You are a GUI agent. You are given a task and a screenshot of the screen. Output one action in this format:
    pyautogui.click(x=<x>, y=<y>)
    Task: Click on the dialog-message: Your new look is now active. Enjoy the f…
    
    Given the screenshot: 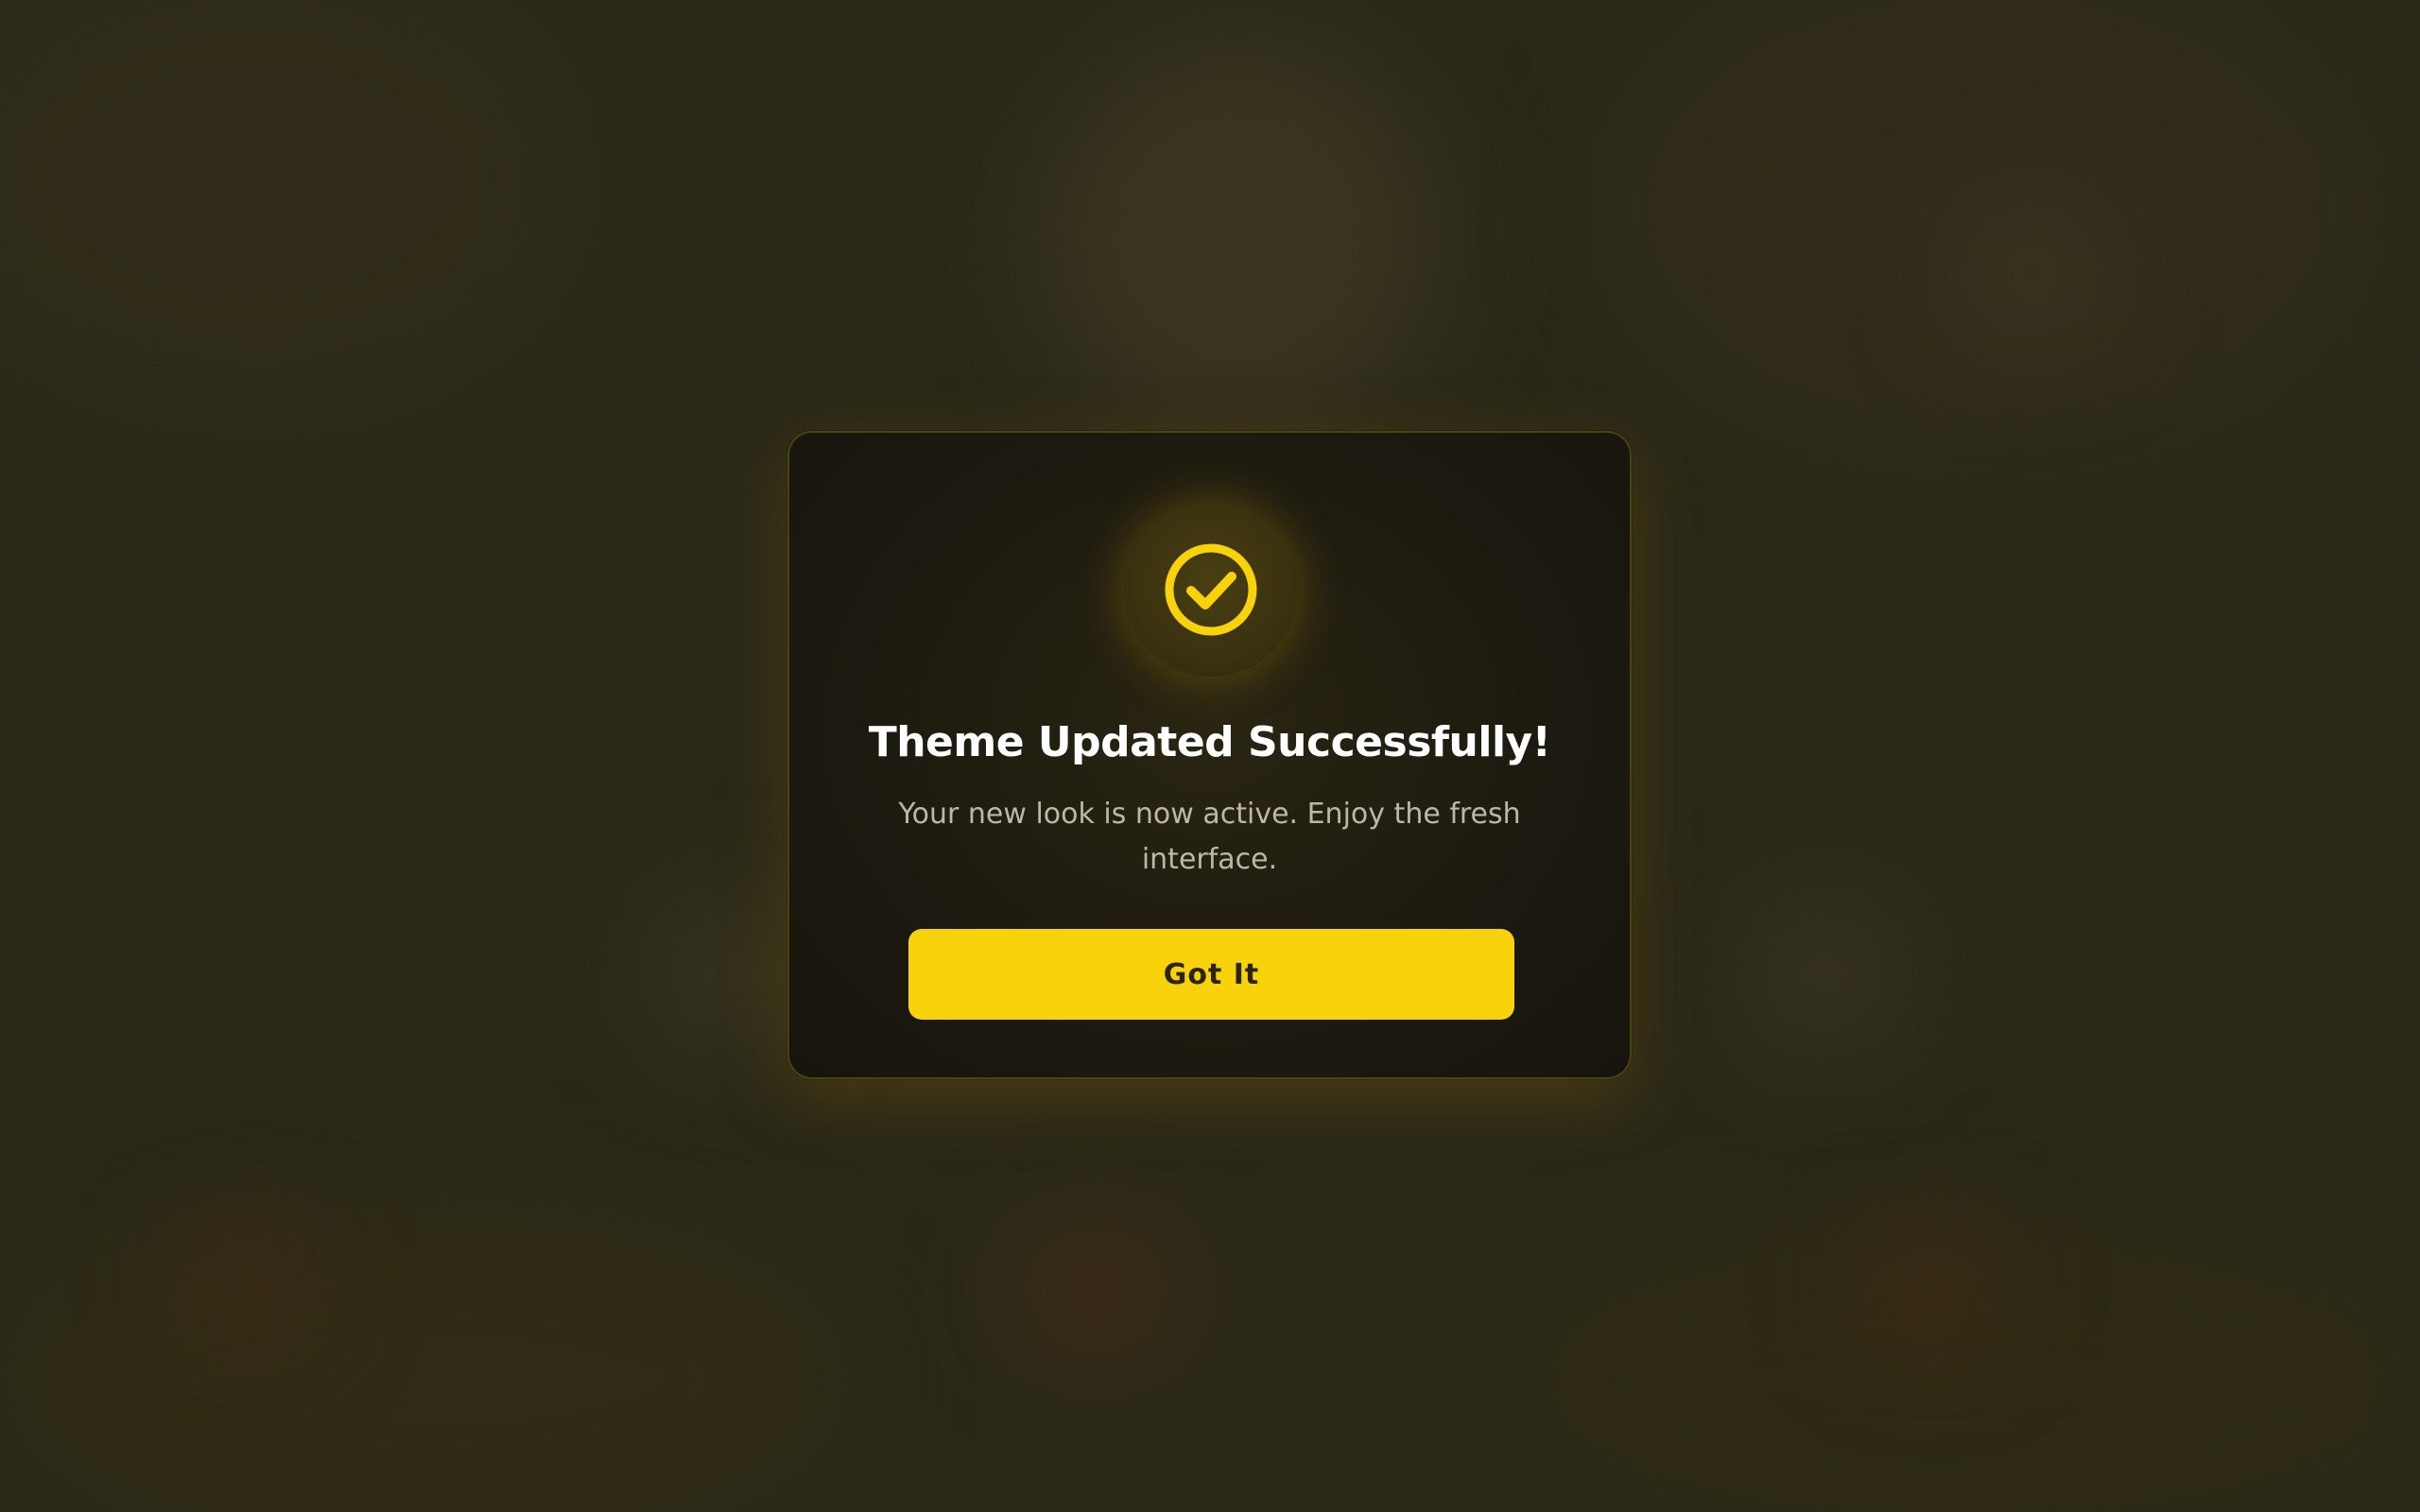 What is the action you would take?
    pyautogui.click(x=1210, y=837)
    